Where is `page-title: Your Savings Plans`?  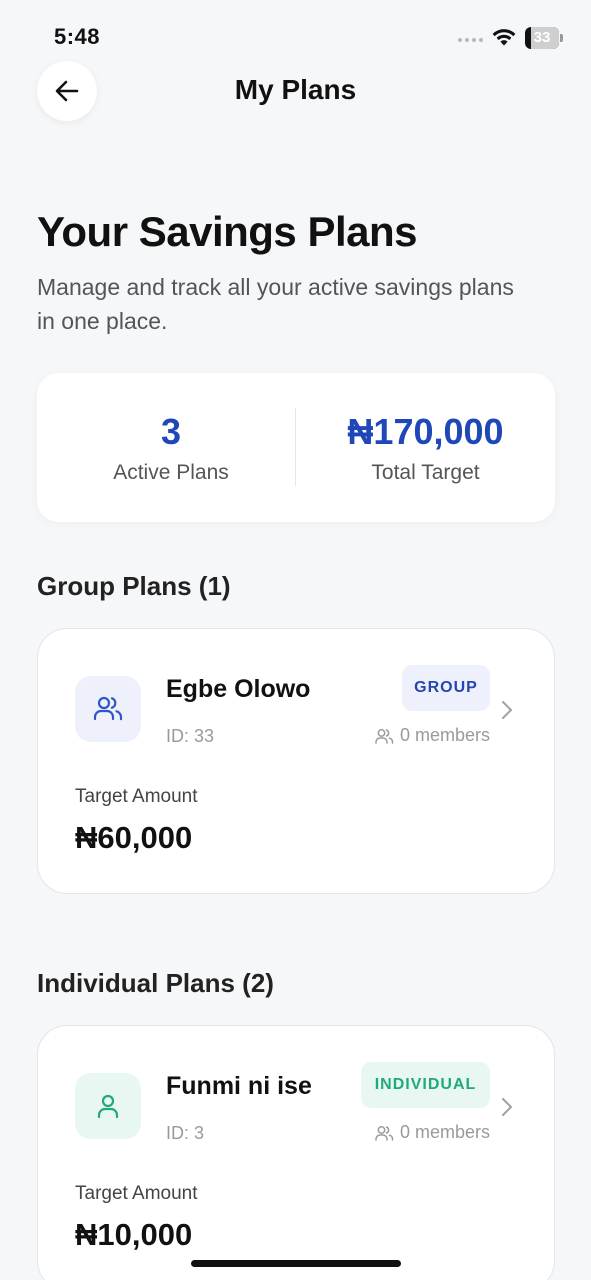
page-title: Your Savings Plans is located at coordinates (227, 231).